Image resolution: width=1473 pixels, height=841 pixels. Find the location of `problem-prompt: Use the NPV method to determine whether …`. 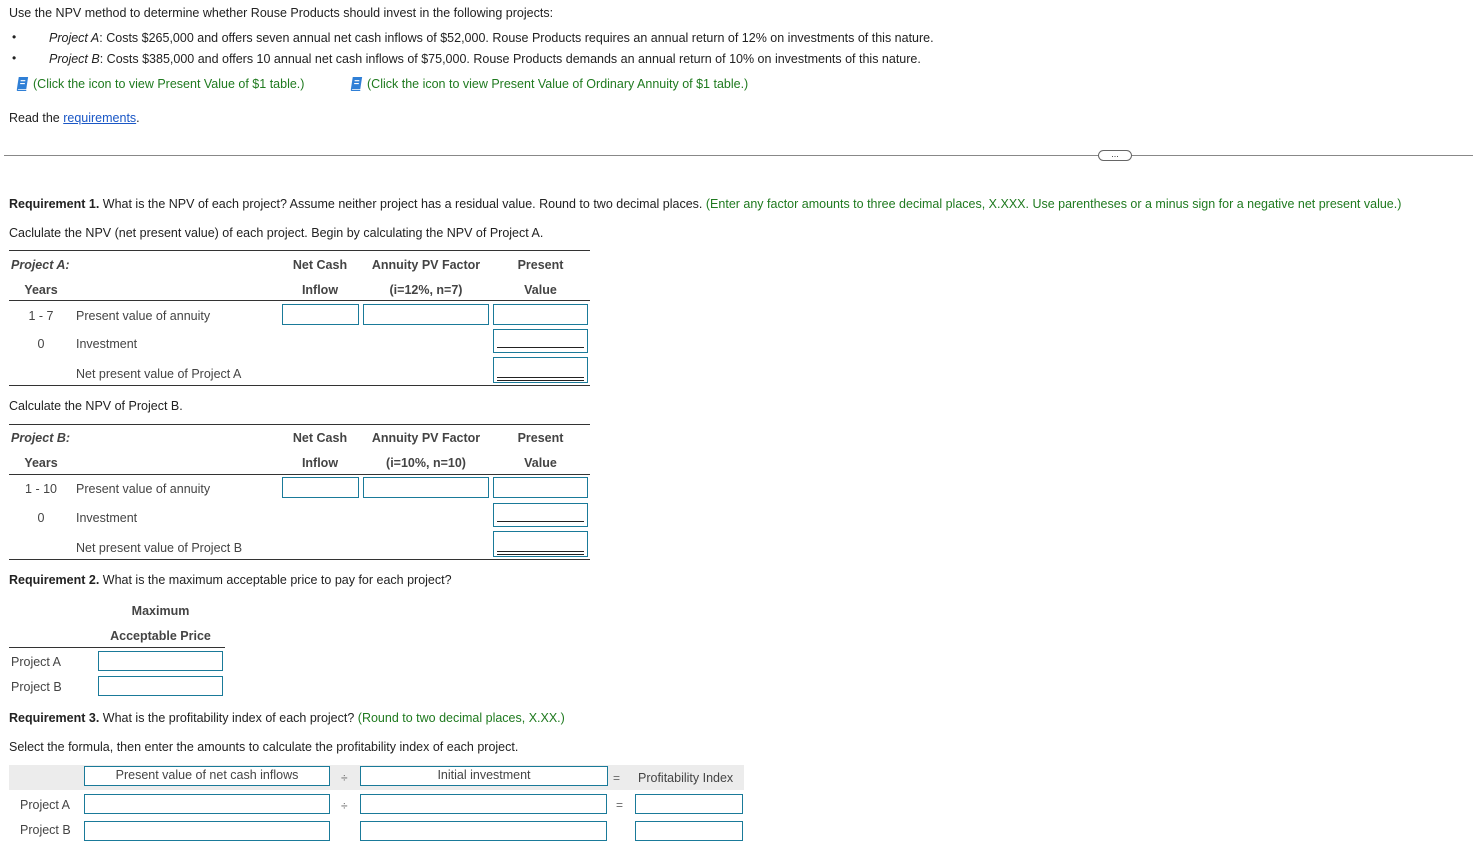

problem-prompt: Use the NPV method to determine whether … is located at coordinates (281, 13).